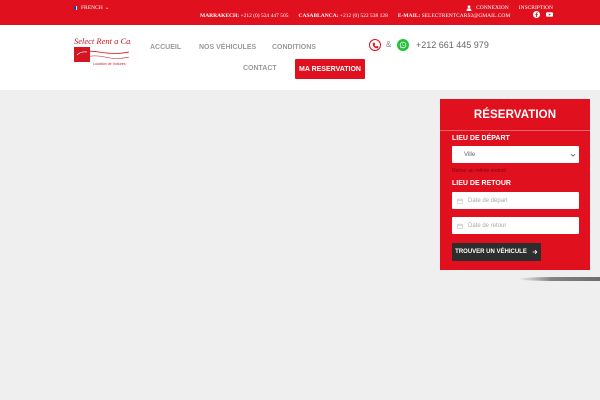 This screenshot has width=600, height=400. Describe the element at coordinates (260, 68) in the screenshot. I see `nav-contact: CONTACT` at that location.